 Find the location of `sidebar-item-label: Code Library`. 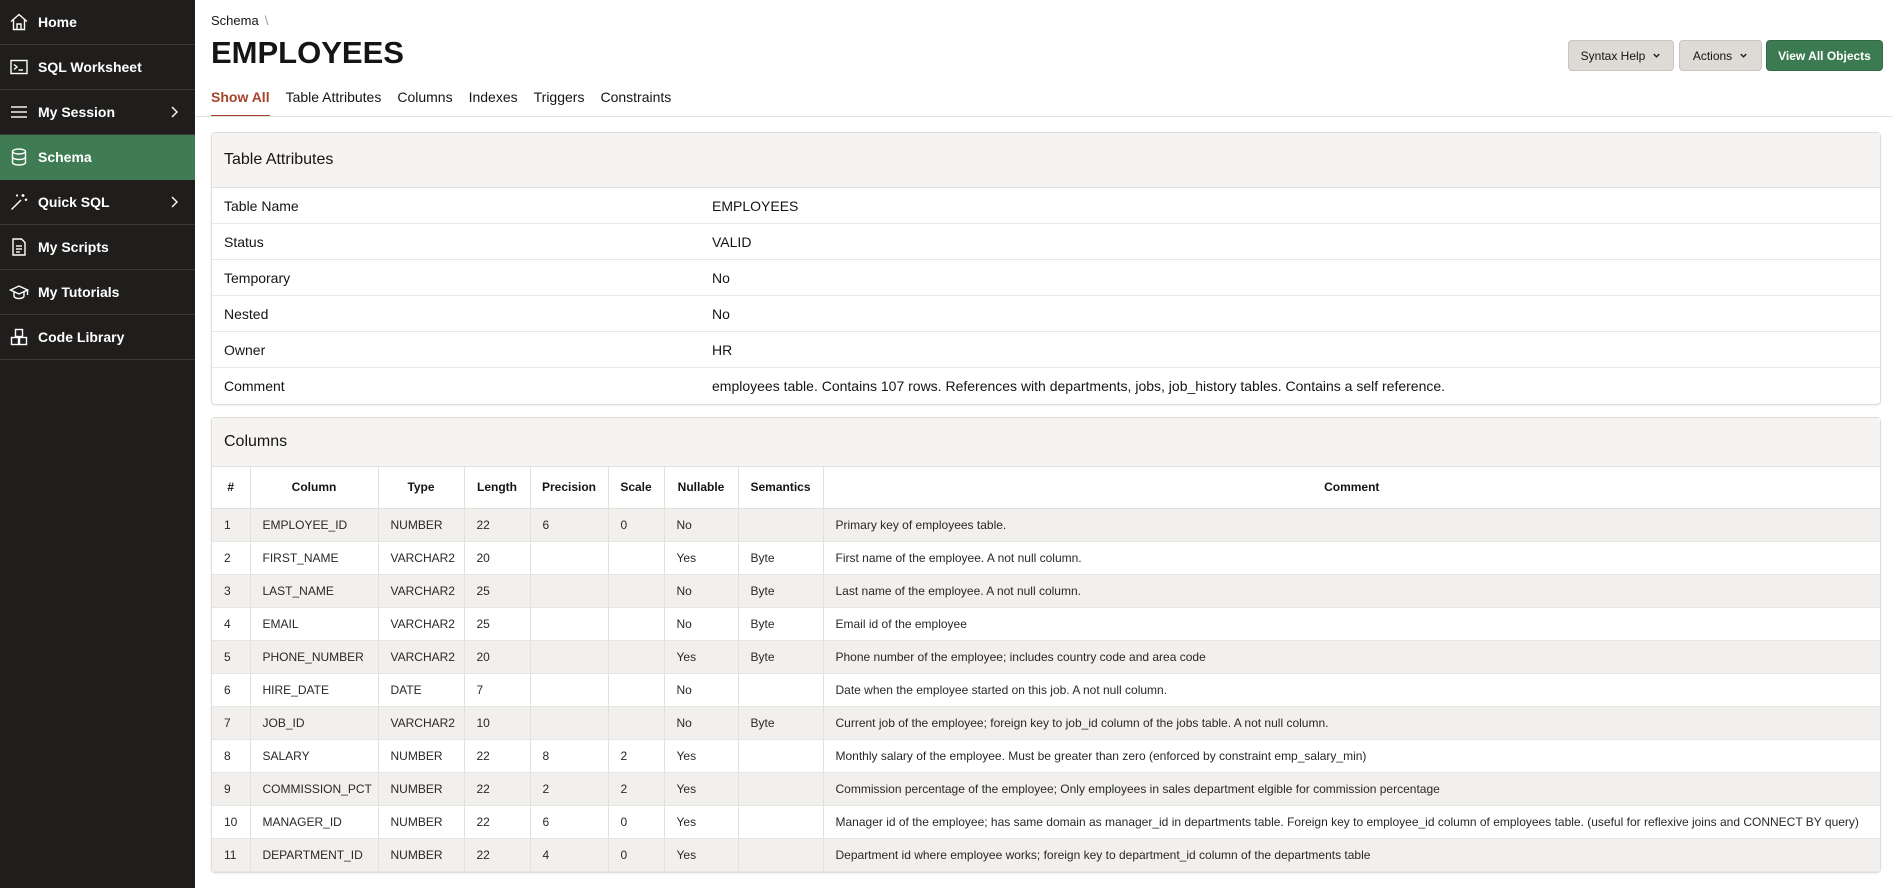

sidebar-item-label: Code Library is located at coordinates (81, 337).